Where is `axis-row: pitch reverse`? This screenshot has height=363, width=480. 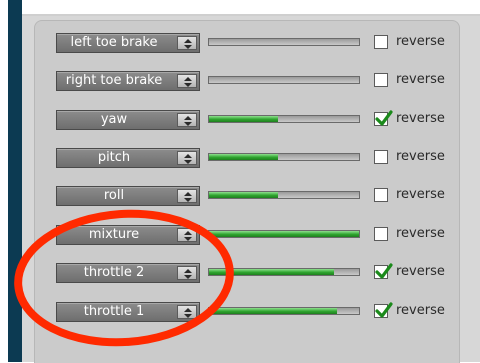
axis-row: pitch reverse is located at coordinates (261, 159).